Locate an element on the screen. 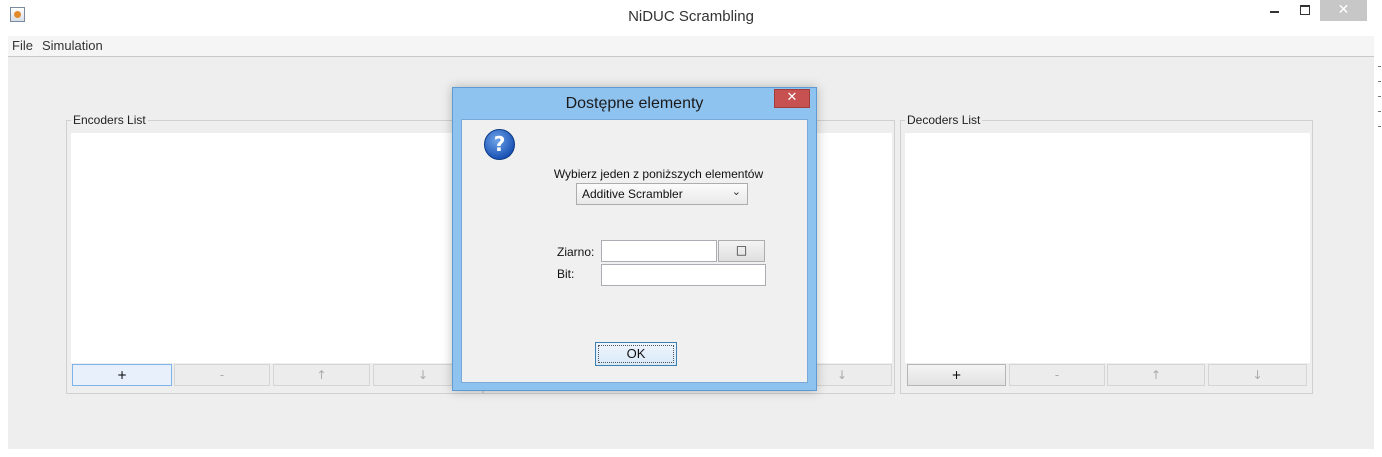 This screenshot has height=457, width=1382. window-title: NiDUC Scrambling is located at coordinates (691, 16).